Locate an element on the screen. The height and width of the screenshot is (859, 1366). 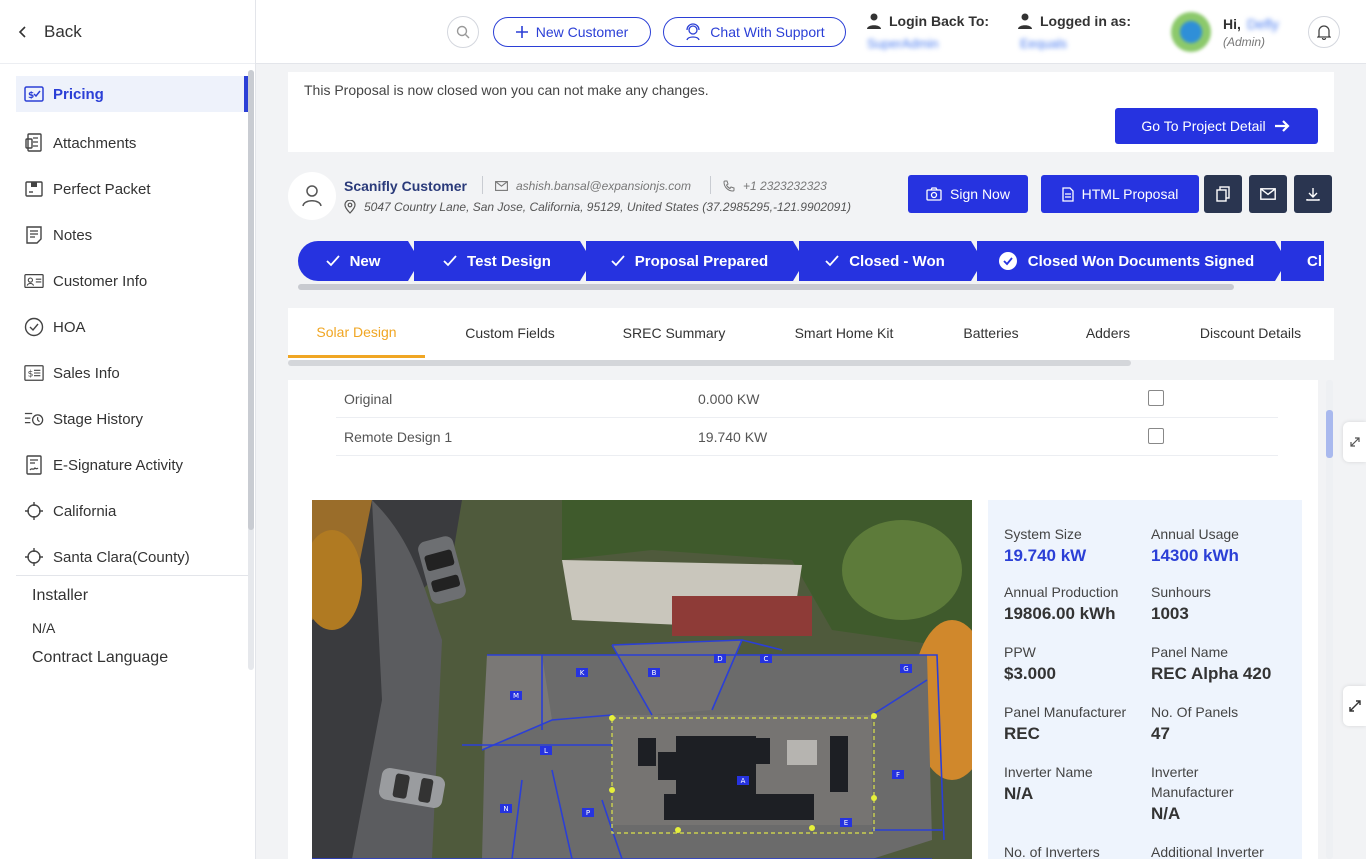
tab-custom-fields: Custom Fields is located at coordinates (510, 333).